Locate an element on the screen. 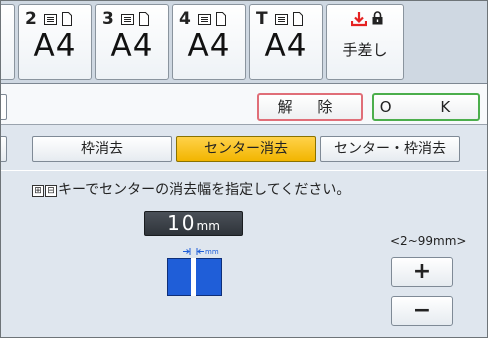 The width and height of the screenshot is (488, 338). tray-3-button: 3 A4 is located at coordinates (132, 42).